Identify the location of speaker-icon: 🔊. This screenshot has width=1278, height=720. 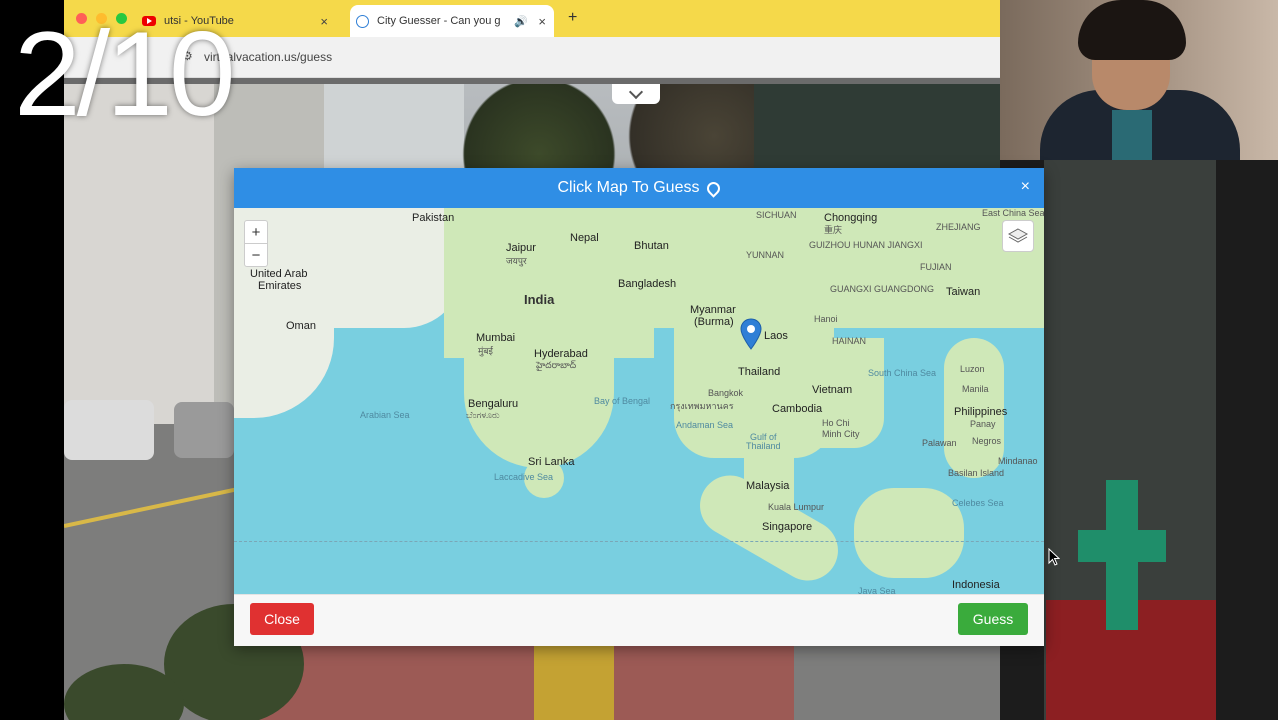
(521, 21).